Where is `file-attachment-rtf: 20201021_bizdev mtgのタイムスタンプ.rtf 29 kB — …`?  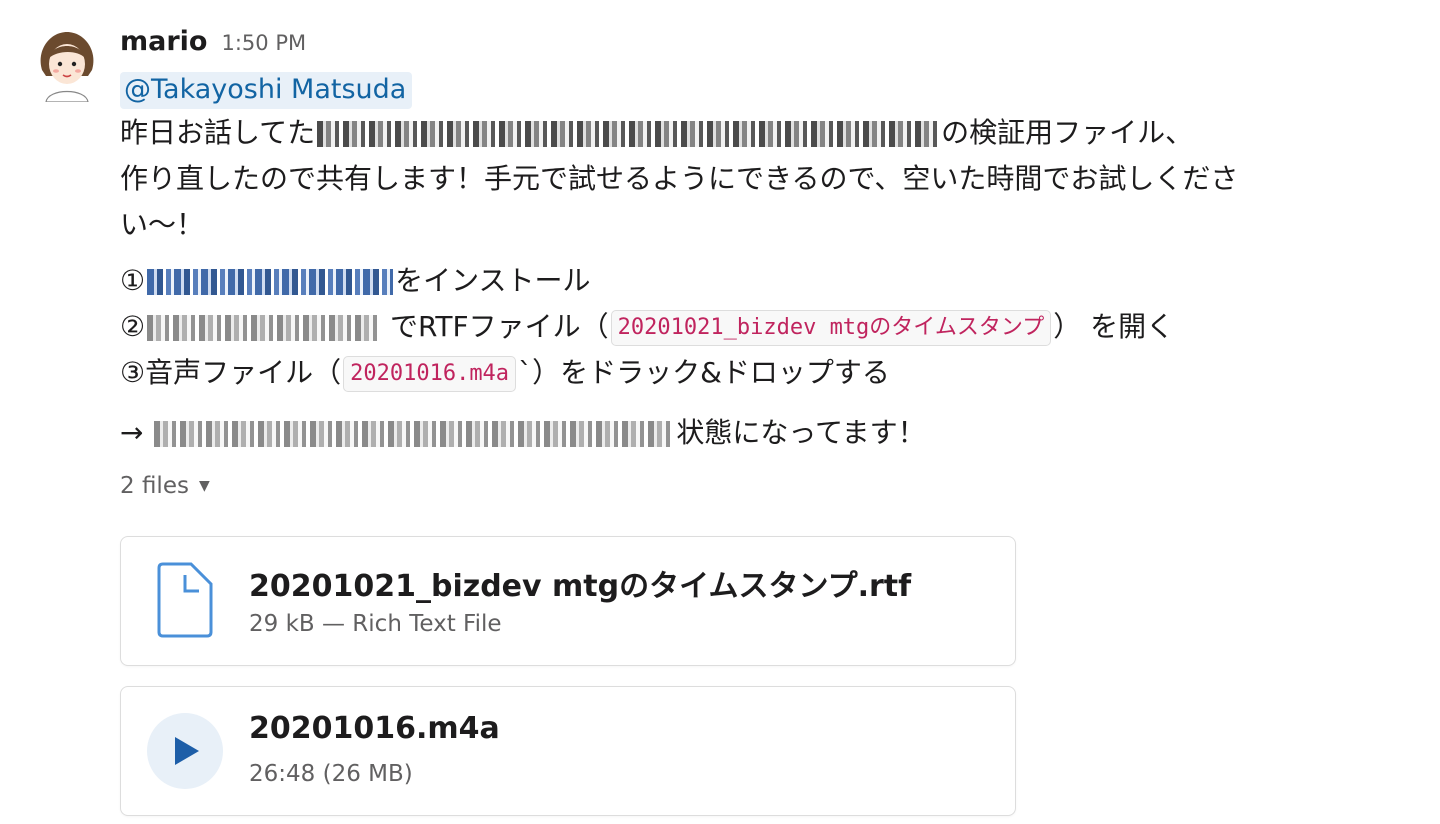
file-attachment-rtf: 20201021_bizdev mtgのタイムスタンプ.rtf 29 kB — … is located at coordinates (568, 601).